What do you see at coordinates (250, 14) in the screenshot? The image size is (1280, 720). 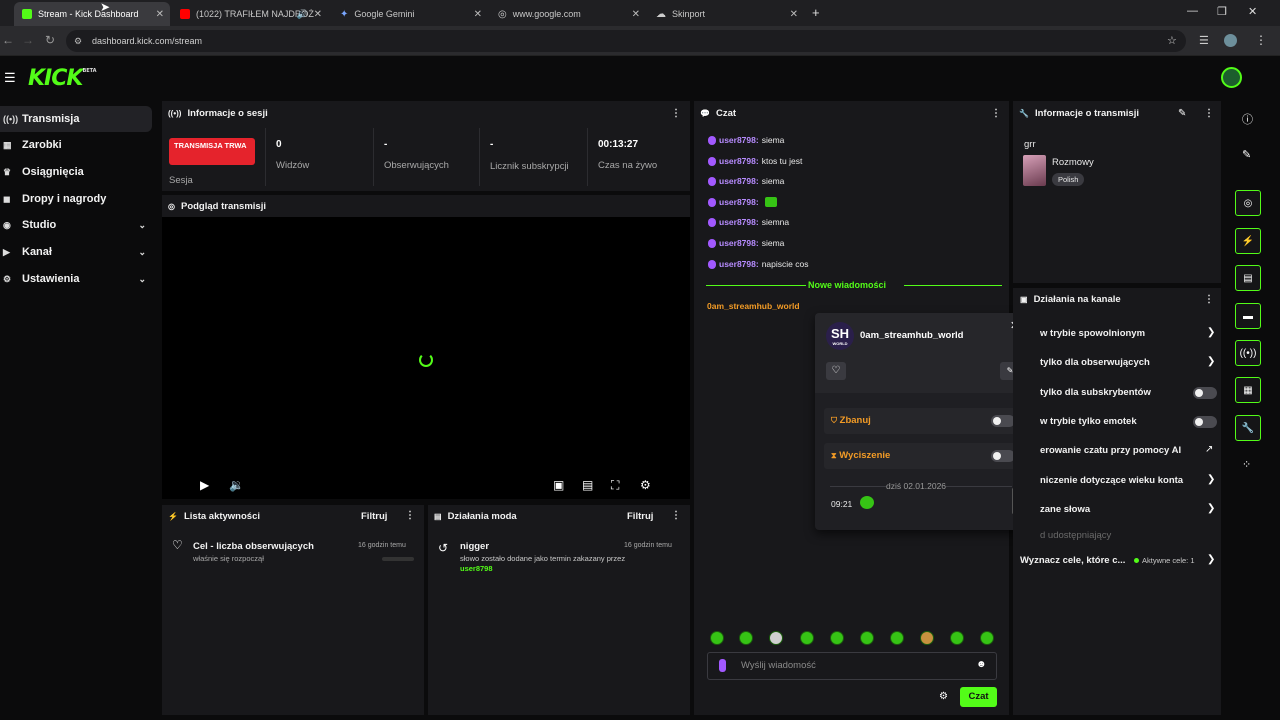 I see `tab-youtube: (1022) TRAFIŁEM NAJDROŻ 🔊 ✕` at bounding box center [250, 14].